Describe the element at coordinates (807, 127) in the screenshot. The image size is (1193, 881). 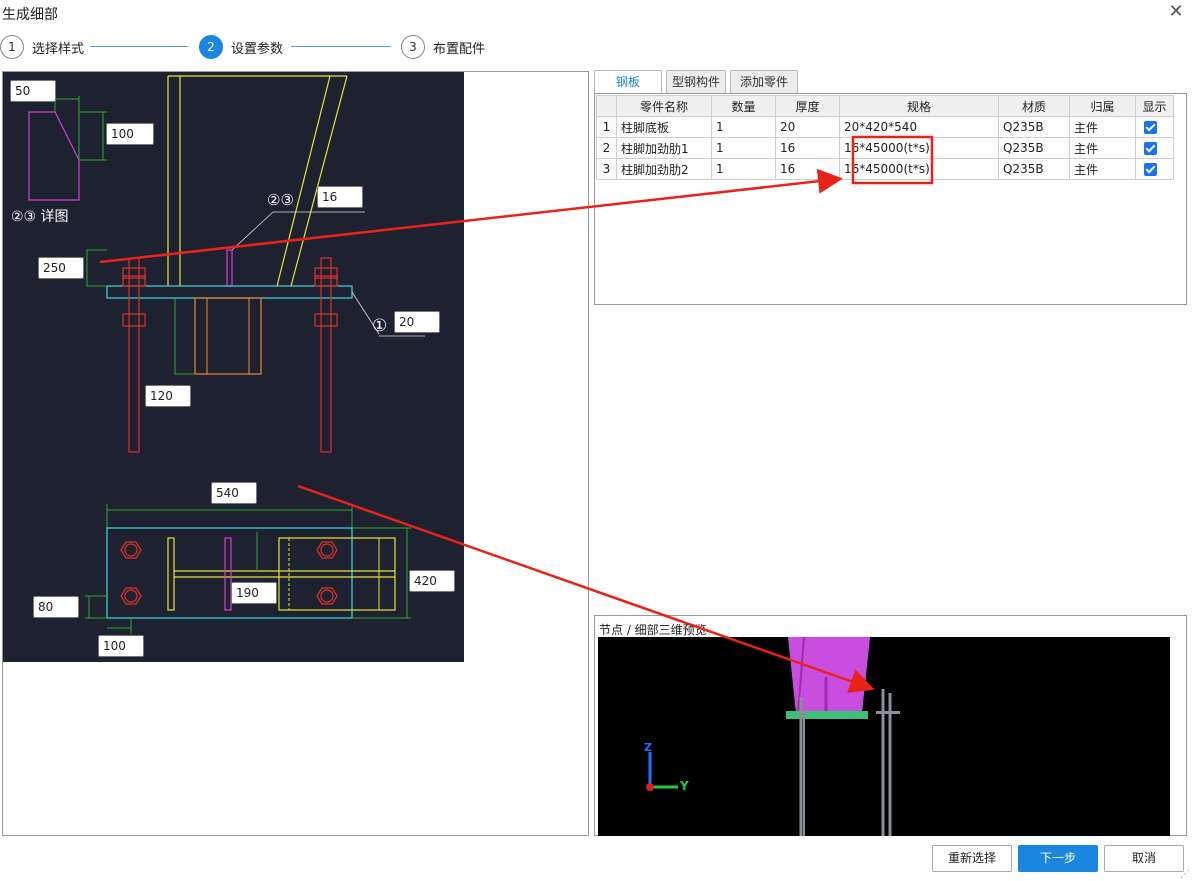
I see `cell-thickness: 20` at that location.